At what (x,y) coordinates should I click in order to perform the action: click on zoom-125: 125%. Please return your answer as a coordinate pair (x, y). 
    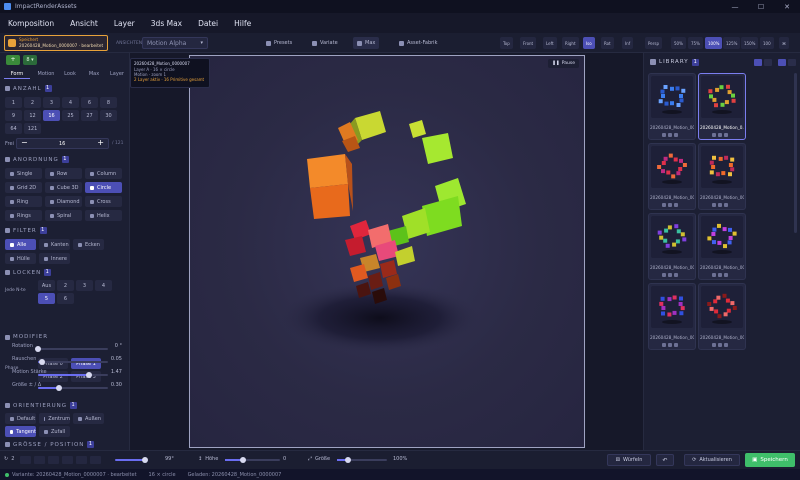
    Looking at the image, I should click on (732, 43).